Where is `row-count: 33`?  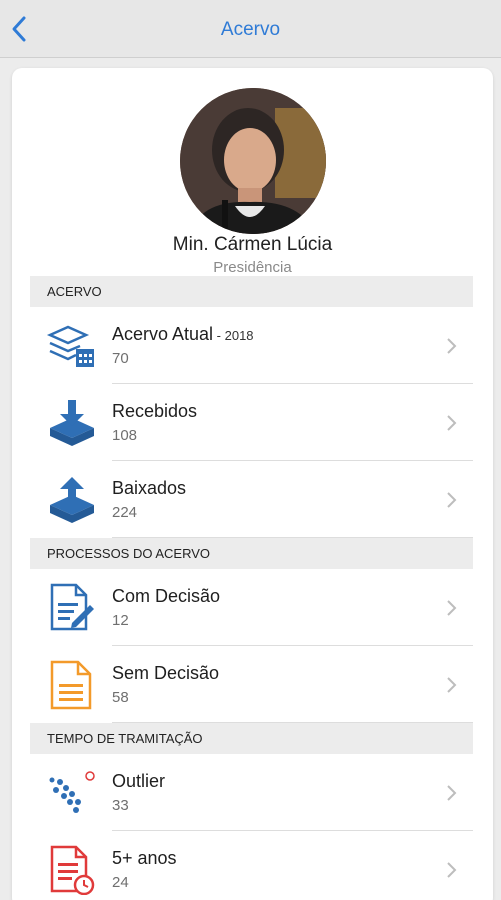 row-count: 33 is located at coordinates (120, 805).